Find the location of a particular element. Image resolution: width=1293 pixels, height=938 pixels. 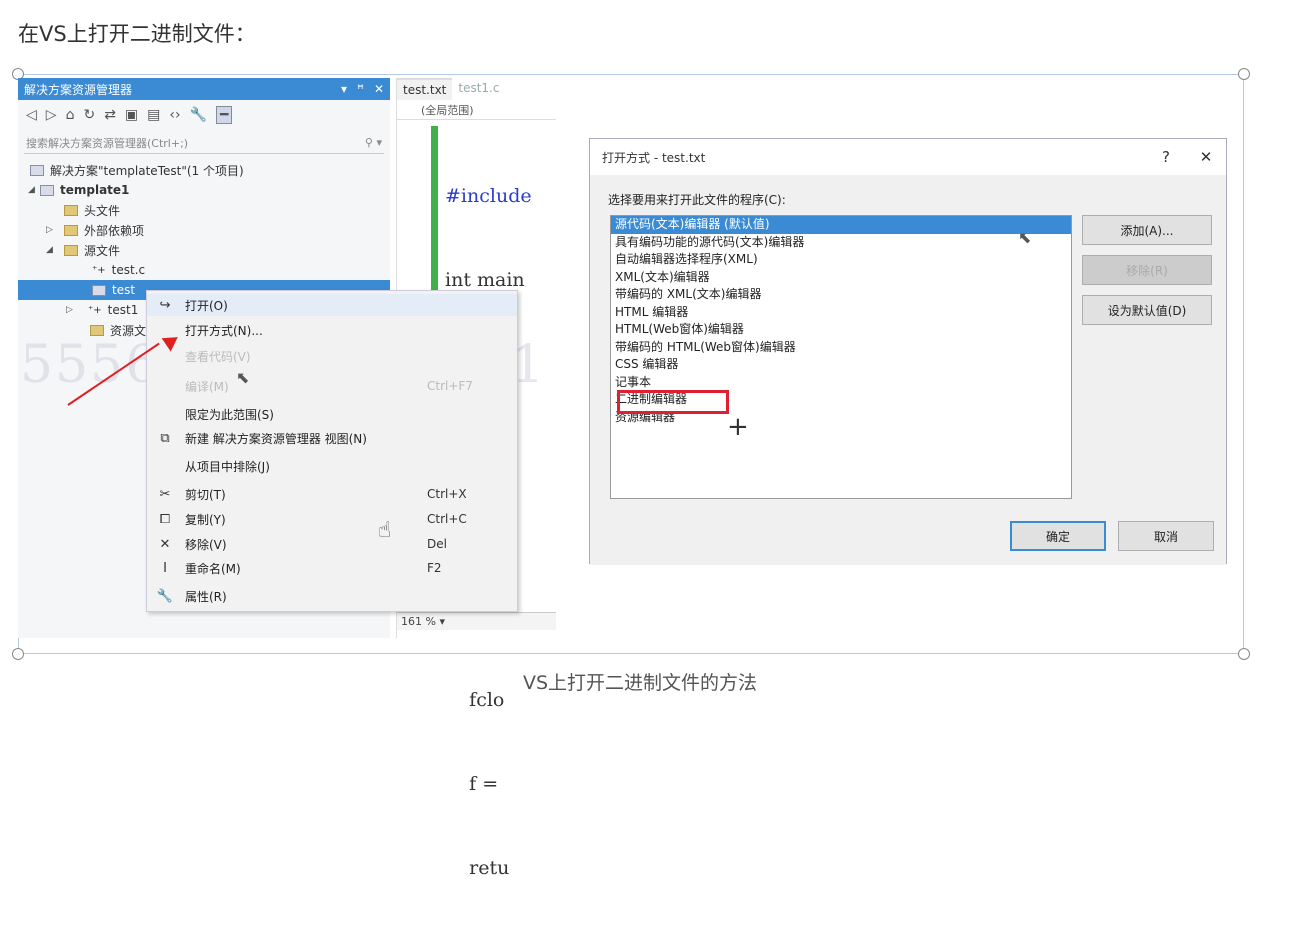

search-input: 搜索解决方案资源管理器(Ctrl+;) is located at coordinates (107, 143).